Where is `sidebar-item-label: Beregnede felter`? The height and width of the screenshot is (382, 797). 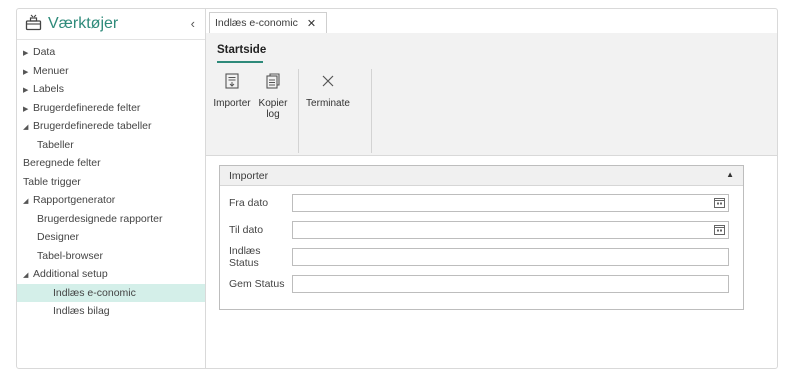 sidebar-item-label: Beregnede felter is located at coordinates (62, 163).